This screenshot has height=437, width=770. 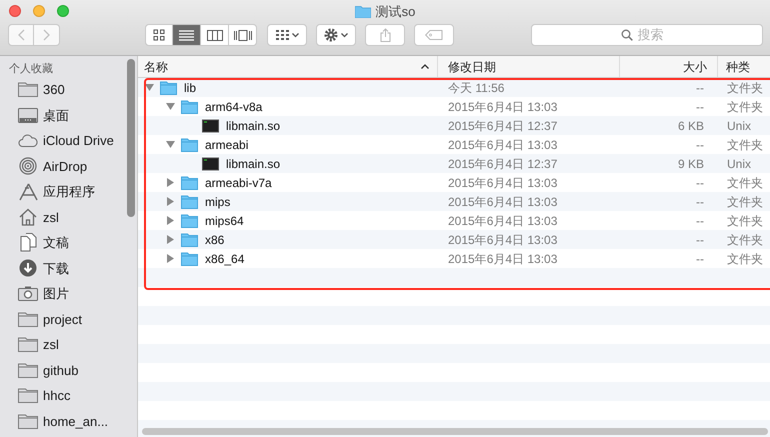 What do you see at coordinates (344, 35) in the screenshot?
I see `caret-icon` at bounding box center [344, 35].